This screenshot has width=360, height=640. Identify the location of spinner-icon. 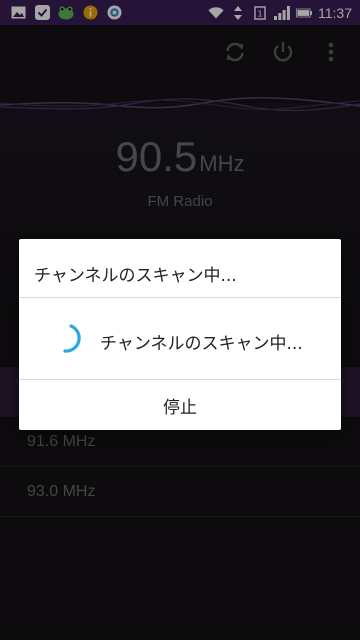
(72, 338).